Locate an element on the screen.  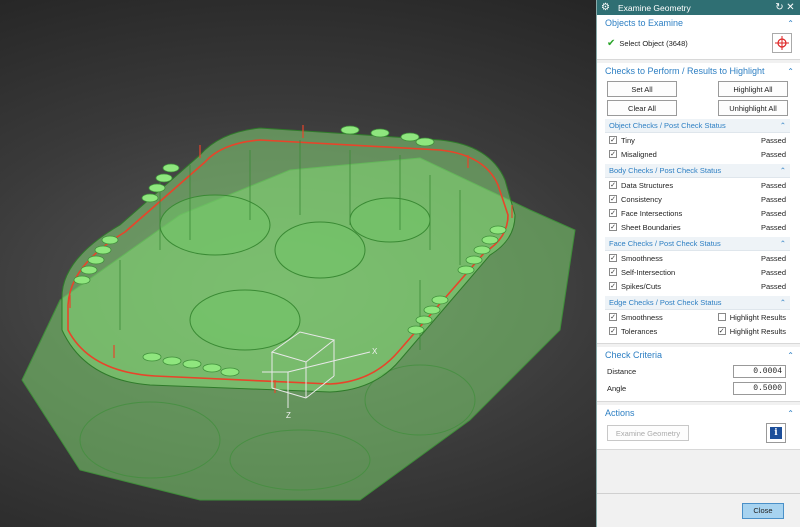
check-row-consistency: ✓ Consistency Passed is located at coordinates (697, 199).